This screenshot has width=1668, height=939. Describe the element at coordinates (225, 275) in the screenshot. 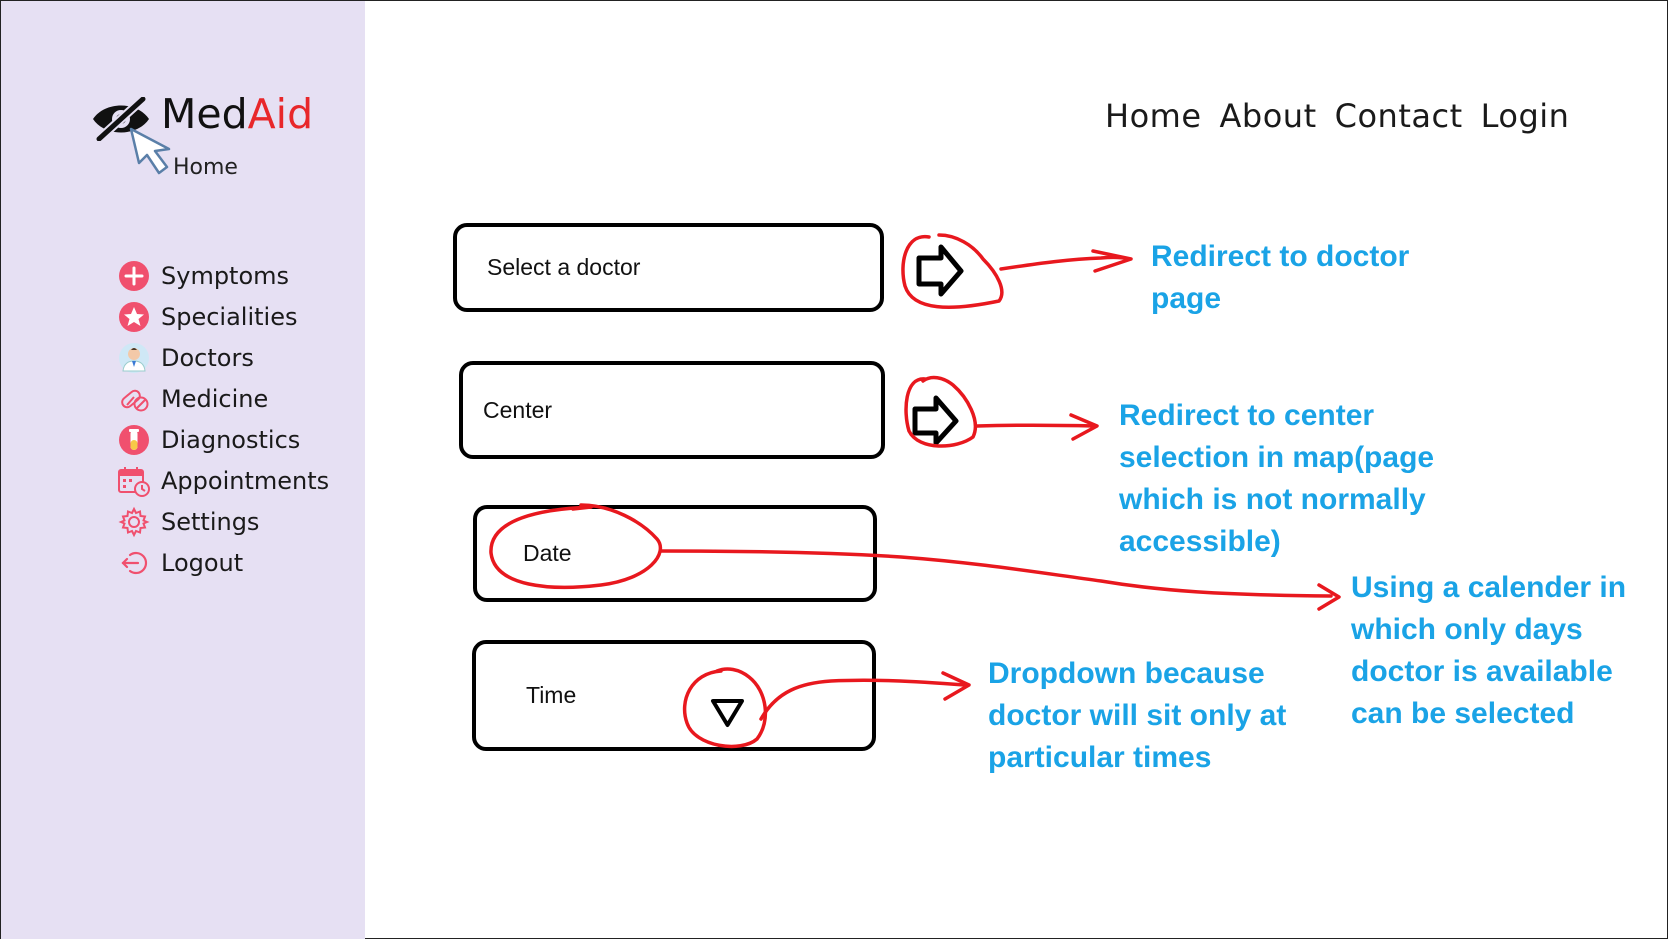

I see `sidebar-item-label: Symptoms` at that location.